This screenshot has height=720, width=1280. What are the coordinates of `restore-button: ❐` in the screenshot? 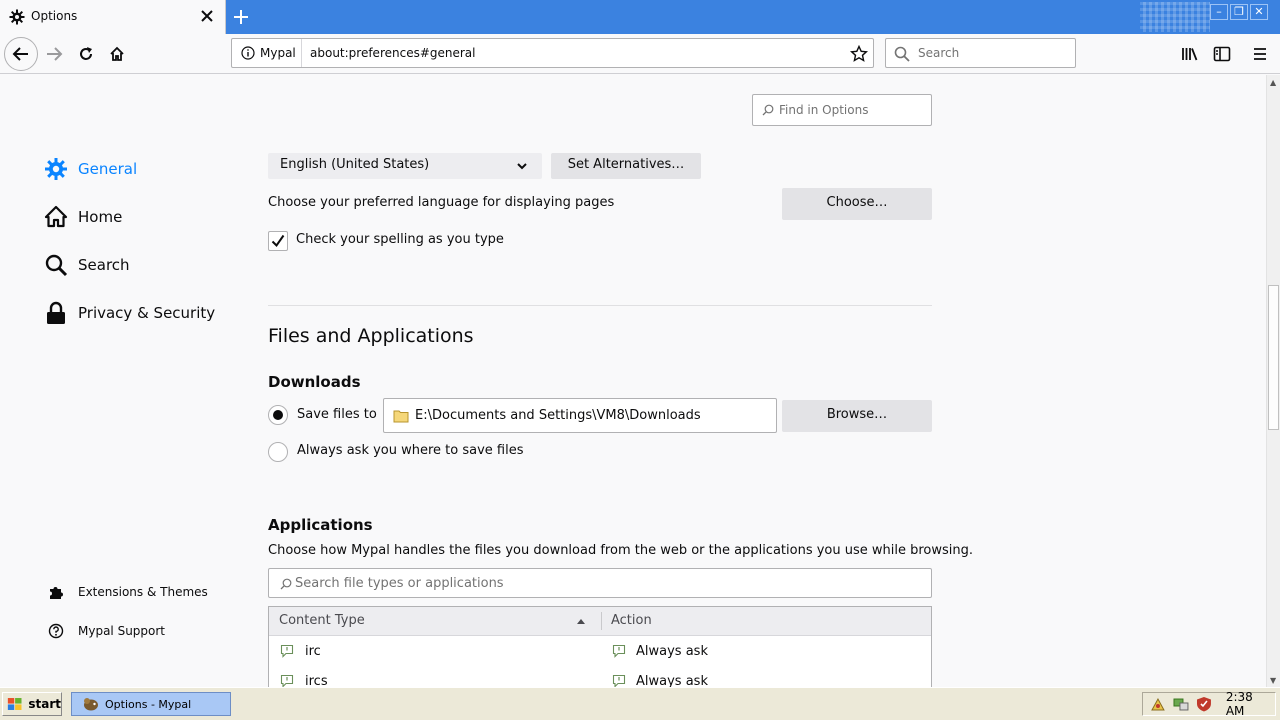 It's located at (1239, 12).